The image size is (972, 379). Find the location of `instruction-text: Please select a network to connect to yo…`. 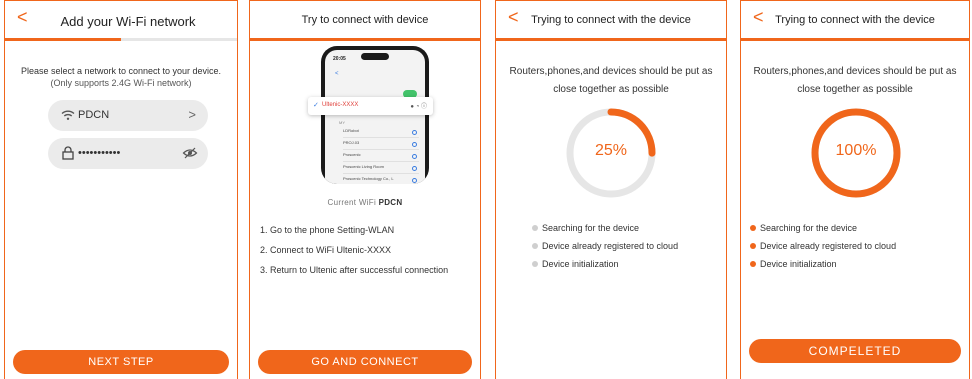

instruction-text: Please select a network to connect to yo… is located at coordinates (121, 77).